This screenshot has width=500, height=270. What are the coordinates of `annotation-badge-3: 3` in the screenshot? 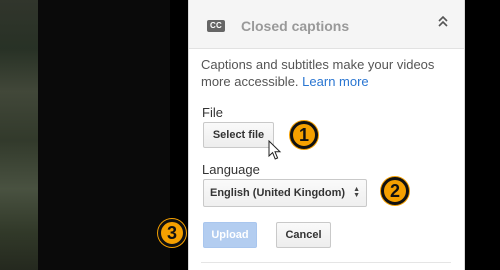 It's located at (172, 233).